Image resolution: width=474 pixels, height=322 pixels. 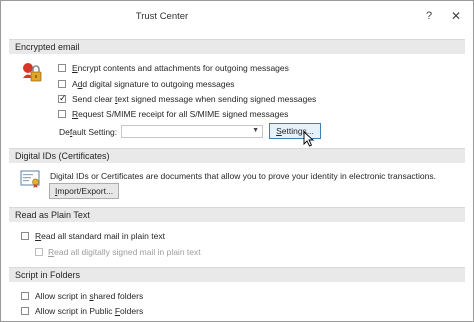 What do you see at coordinates (88, 132) in the screenshot?
I see `default-setting-label: Default Setting:` at bounding box center [88, 132].